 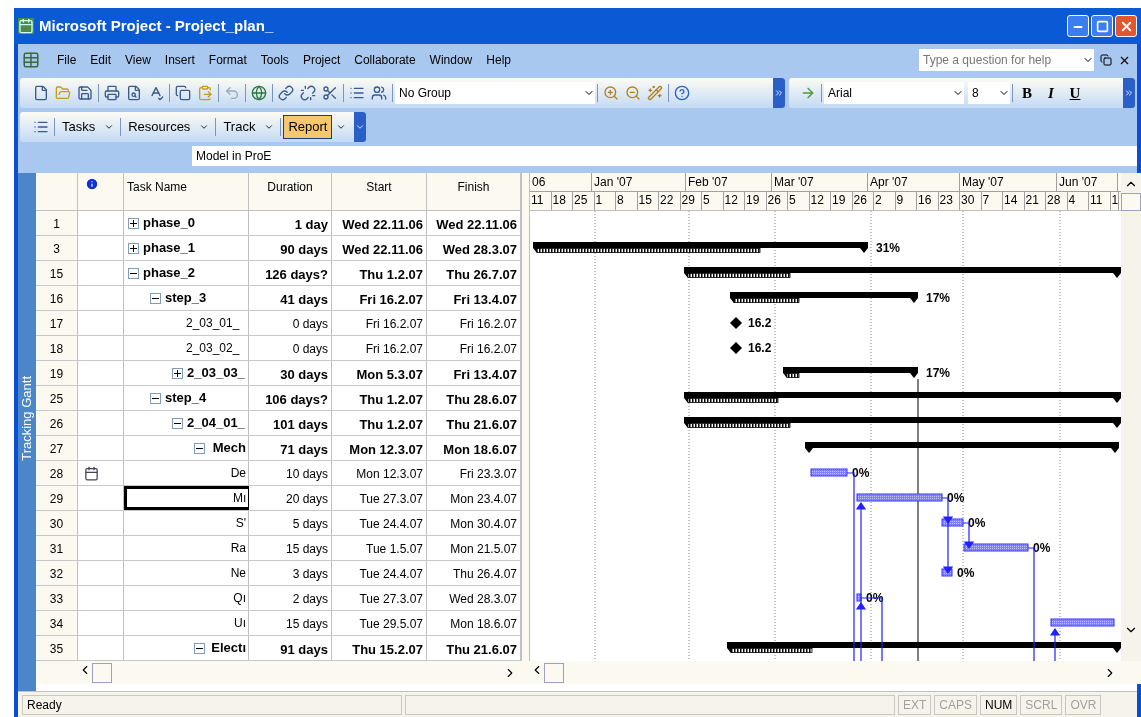 I want to click on task-name-cell: Qı, so click(x=186, y=598).